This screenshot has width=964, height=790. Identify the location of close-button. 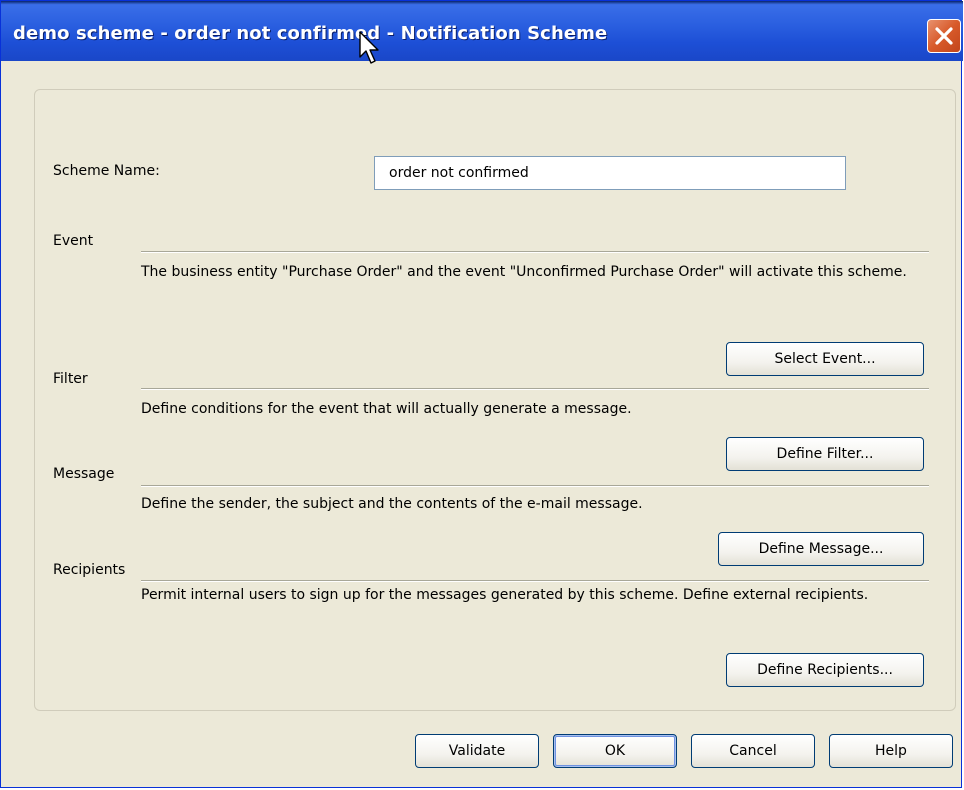
(944, 36).